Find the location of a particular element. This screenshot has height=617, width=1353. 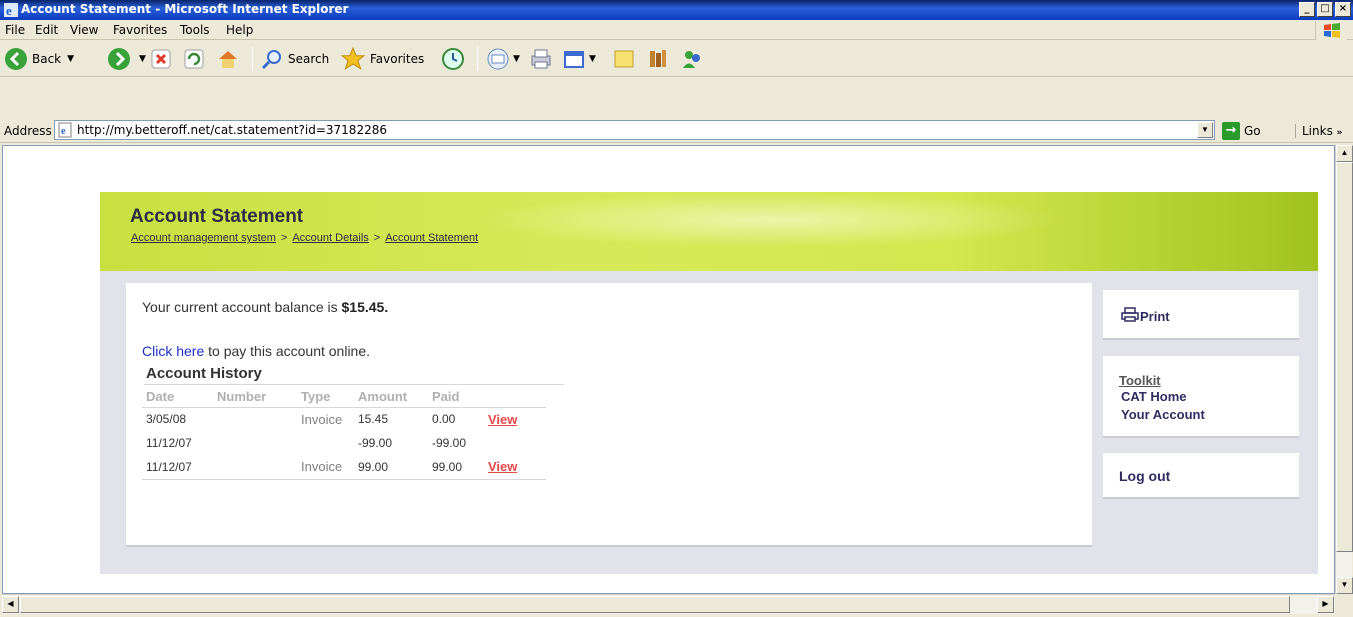

pay-online-text: Click here to pay this account online. is located at coordinates (256, 351).